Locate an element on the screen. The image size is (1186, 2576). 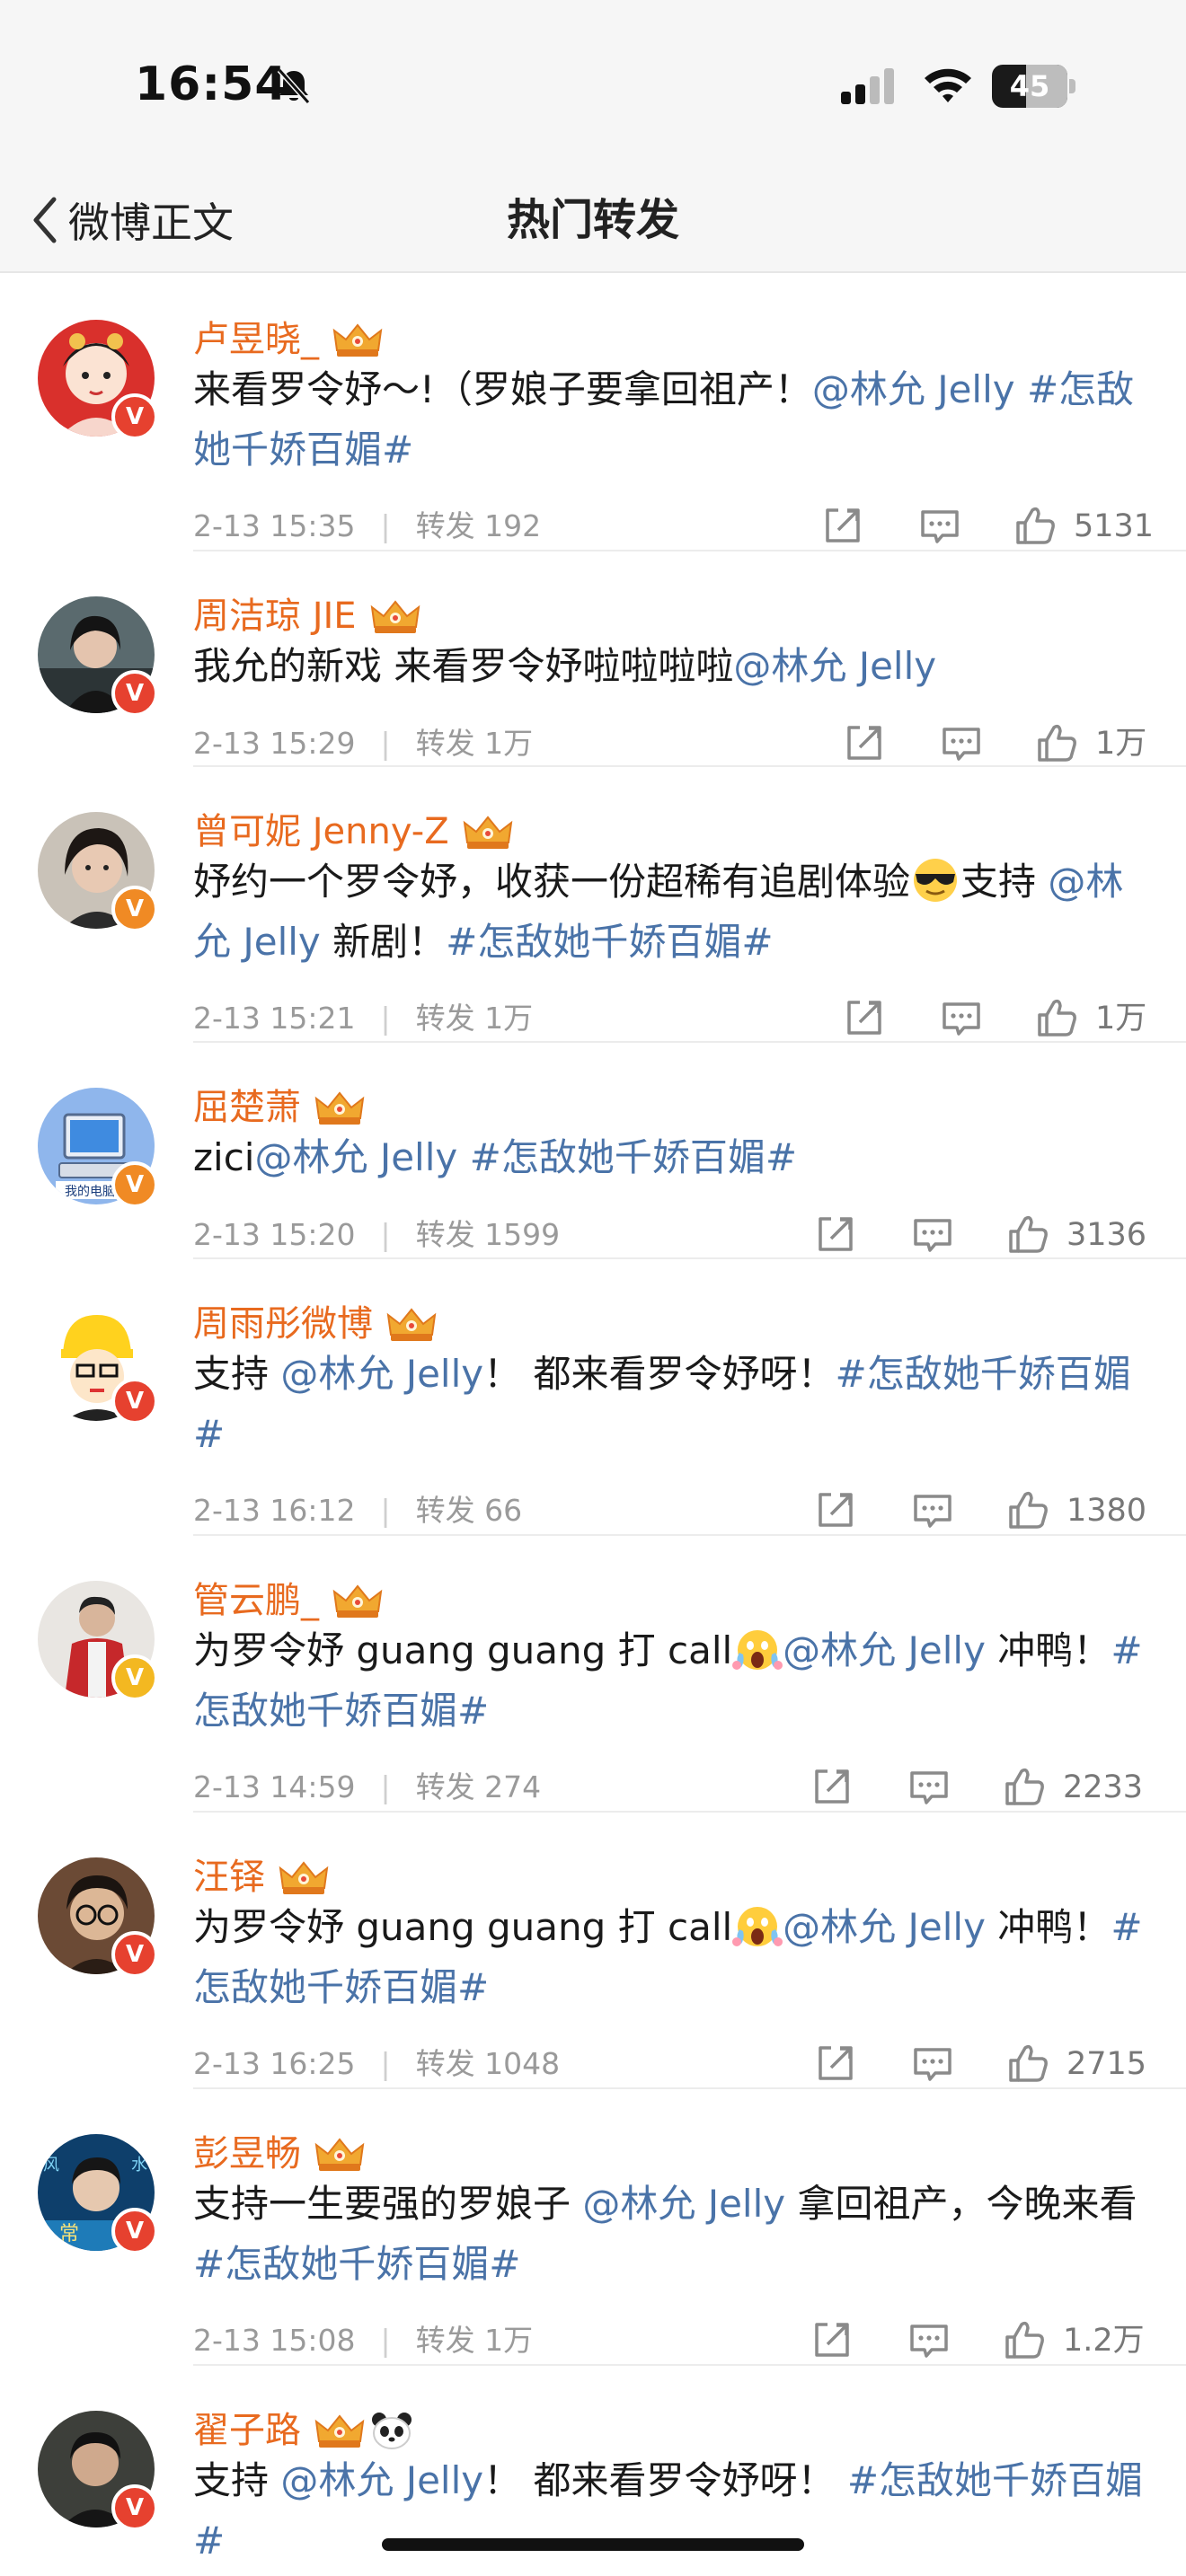
user-name: 翟子路 is located at coordinates (303, 2430).